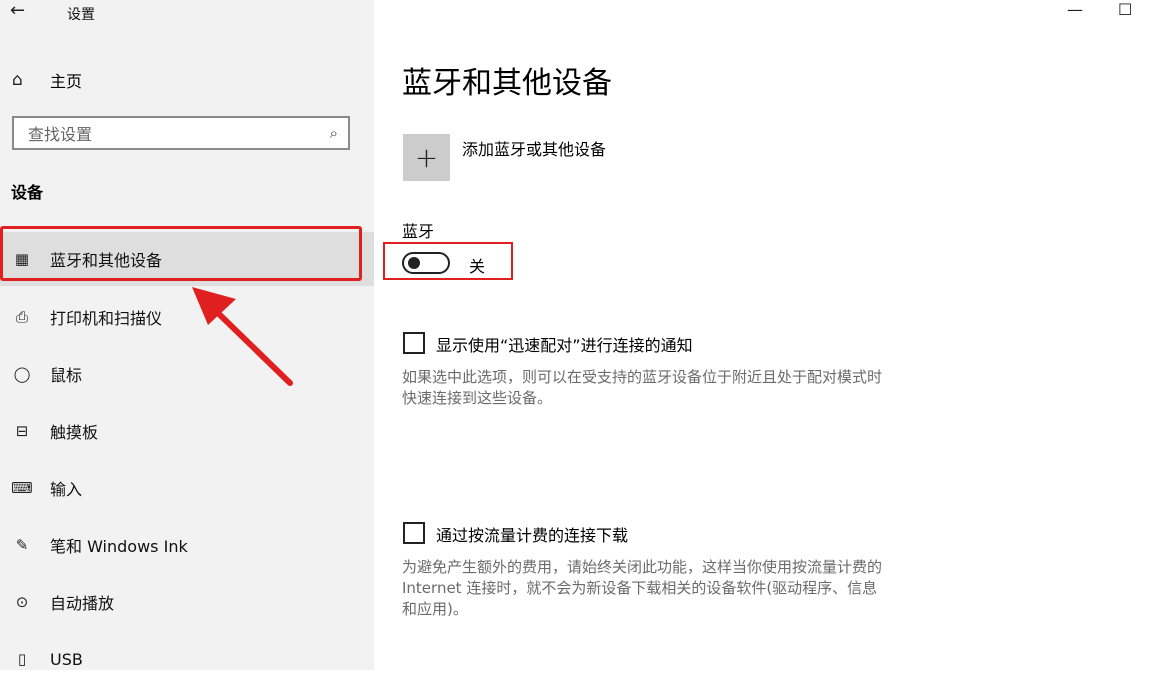 The image size is (1169, 686). Describe the element at coordinates (27, 192) in the screenshot. I see `section-heading: 设备` at that location.